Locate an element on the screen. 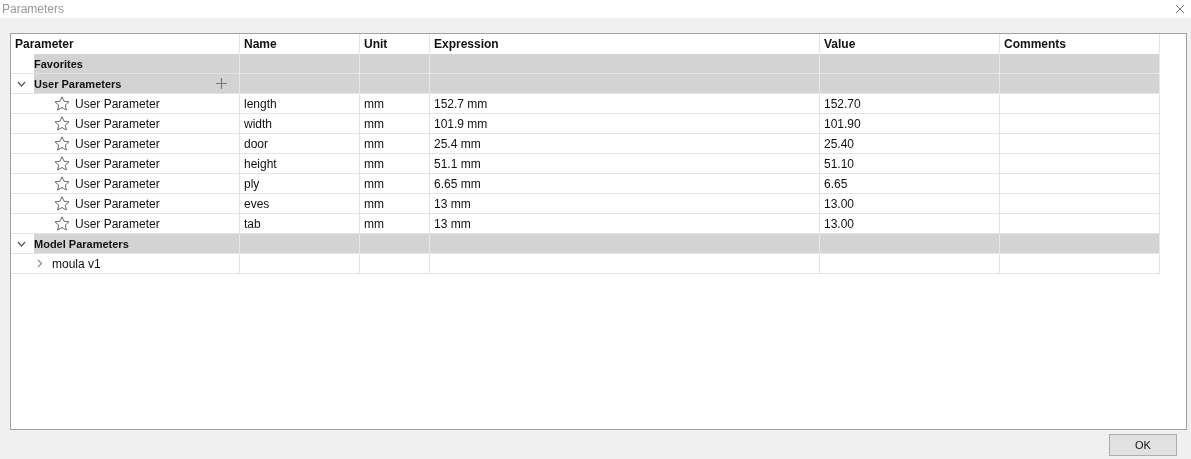 Image resolution: width=1191 pixels, height=459 pixels. table-cell: height is located at coordinates (260, 163).